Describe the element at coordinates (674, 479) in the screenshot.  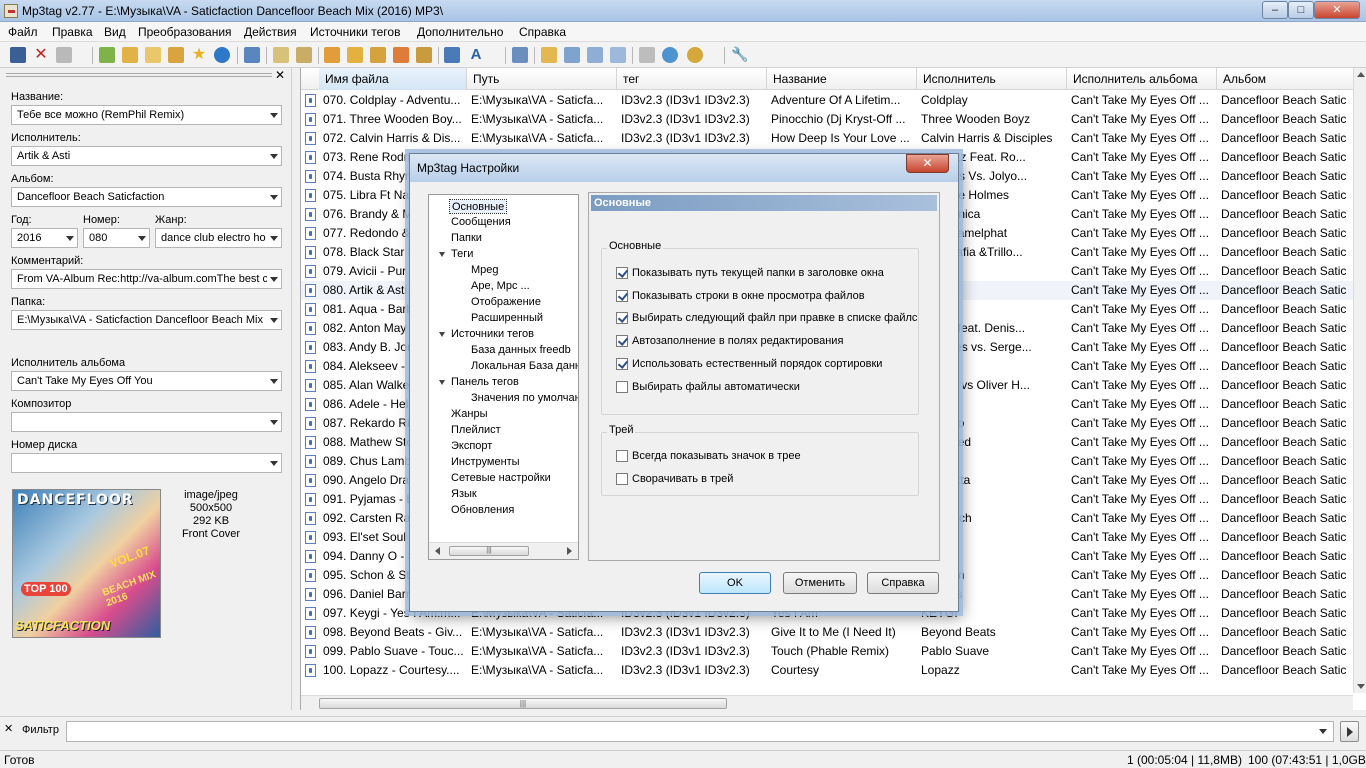
I see `option-checkbox: Сворачивать в трей` at that location.